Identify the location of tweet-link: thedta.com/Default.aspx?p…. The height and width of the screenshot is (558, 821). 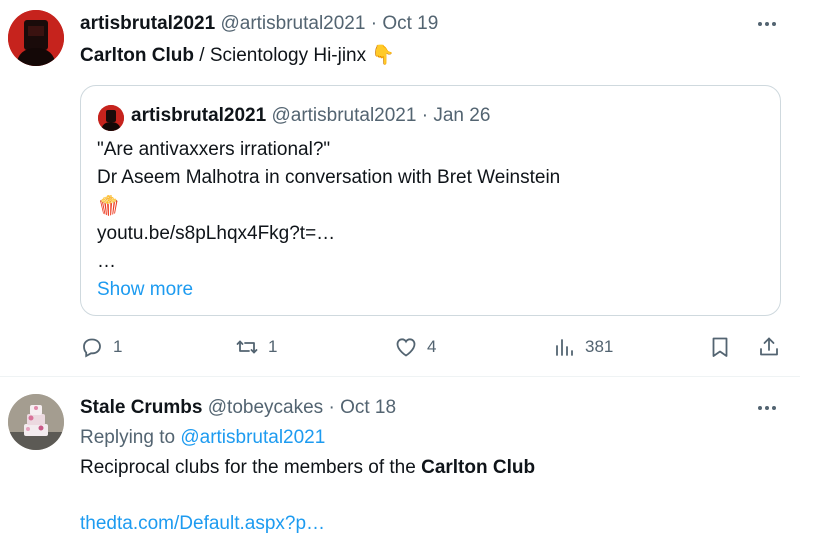
(202, 523).